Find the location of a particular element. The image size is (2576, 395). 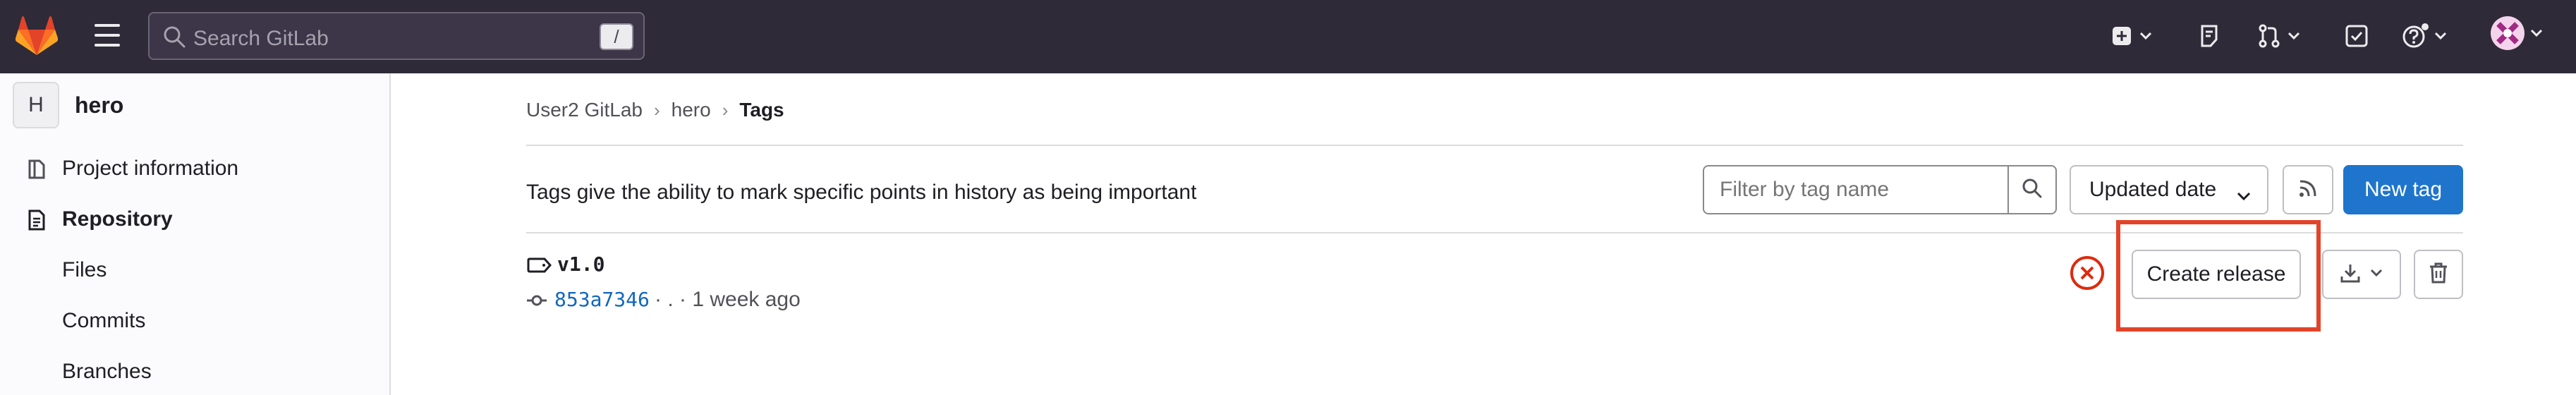

sidebar-item-branches: Branches is located at coordinates (195, 371).